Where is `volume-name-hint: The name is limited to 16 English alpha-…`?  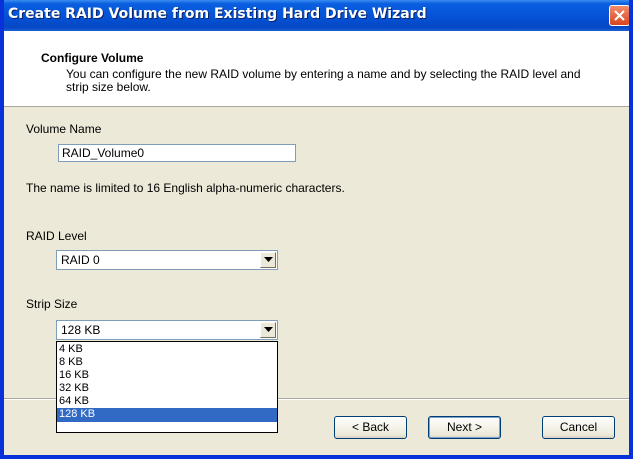
volume-name-hint: The name is limited to 16 English alpha-… is located at coordinates (185, 188).